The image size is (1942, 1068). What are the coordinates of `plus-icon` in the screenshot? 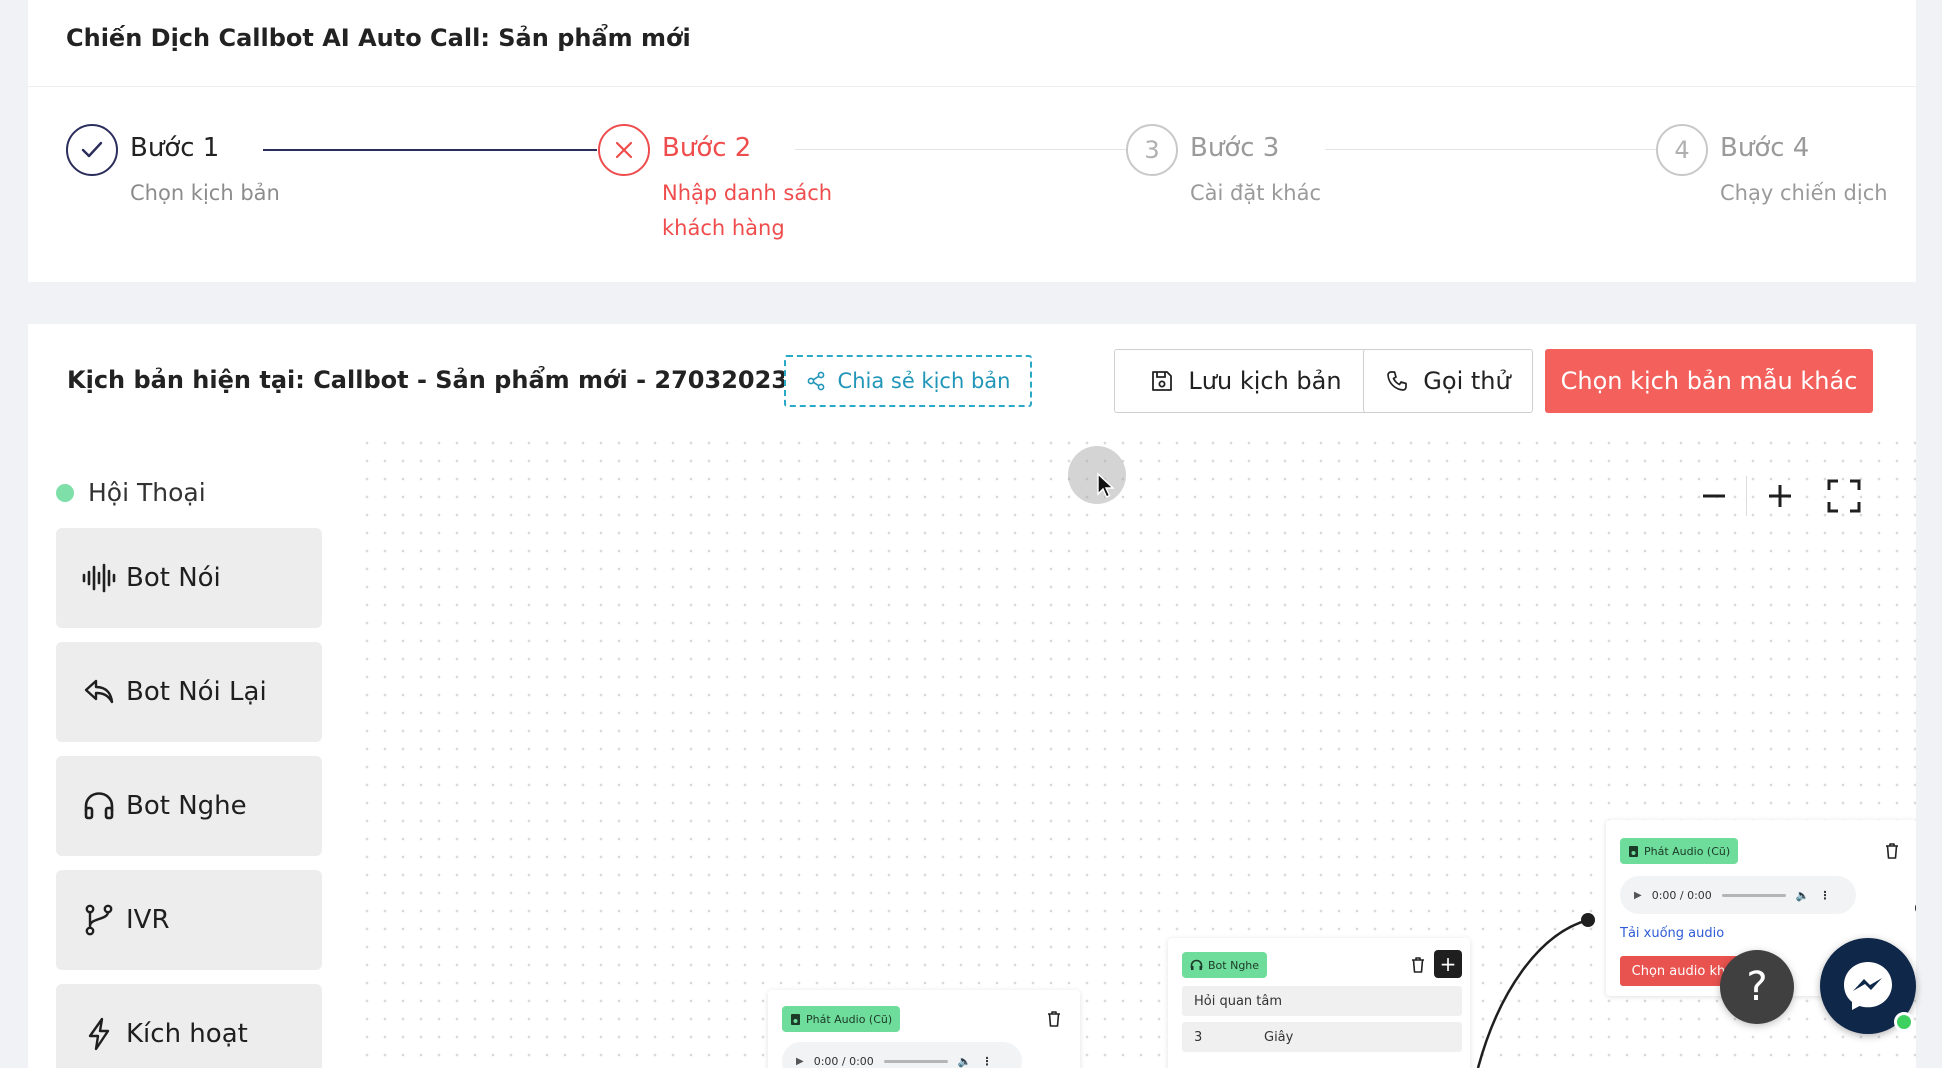 It's located at (1780, 496).